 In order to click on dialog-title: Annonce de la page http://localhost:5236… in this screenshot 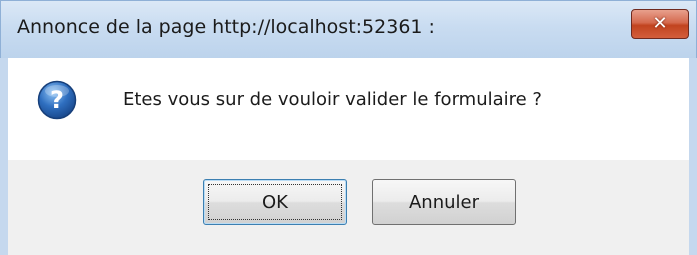, I will do `click(226, 27)`.